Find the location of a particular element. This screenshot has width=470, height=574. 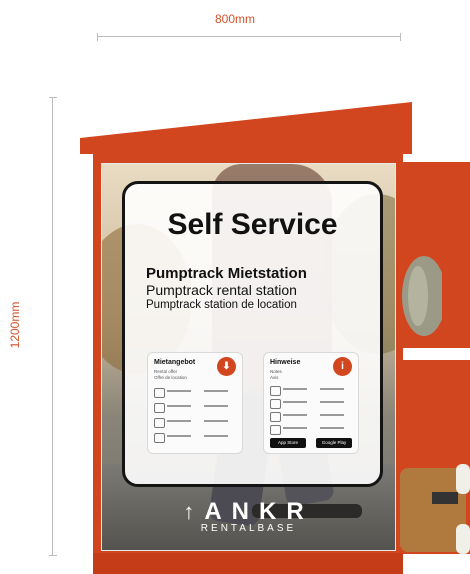

sign-subtitle-fr: Pumptrack station de location is located at coordinates (221, 305).